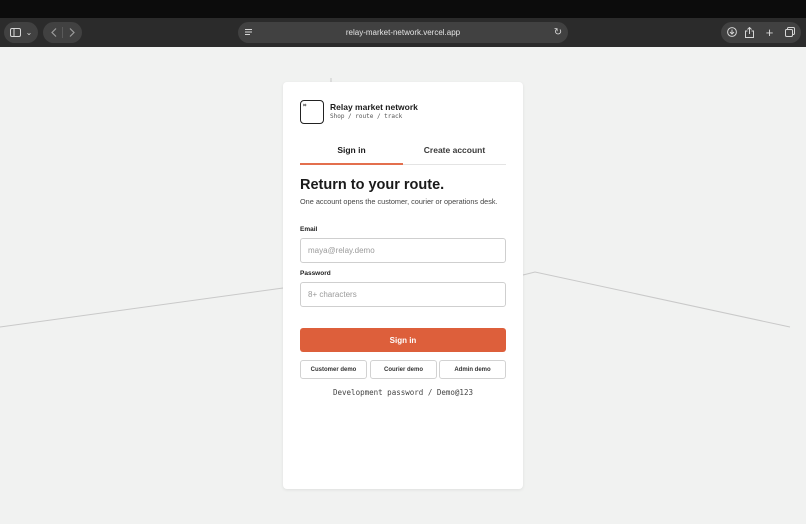  What do you see at coordinates (403, 369) in the screenshot?
I see `courier-demo-button: Courier demo` at bounding box center [403, 369].